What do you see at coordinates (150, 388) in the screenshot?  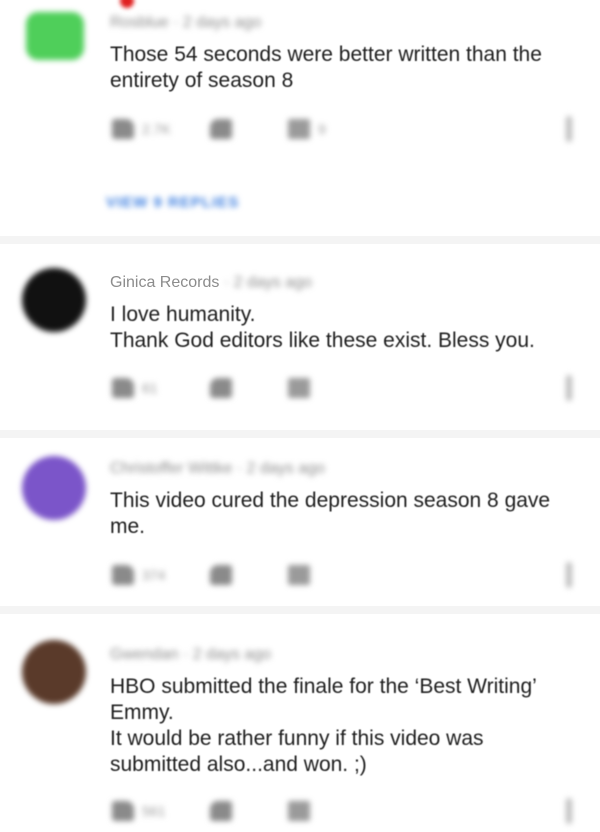 I see `like-count: 61` at bounding box center [150, 388].